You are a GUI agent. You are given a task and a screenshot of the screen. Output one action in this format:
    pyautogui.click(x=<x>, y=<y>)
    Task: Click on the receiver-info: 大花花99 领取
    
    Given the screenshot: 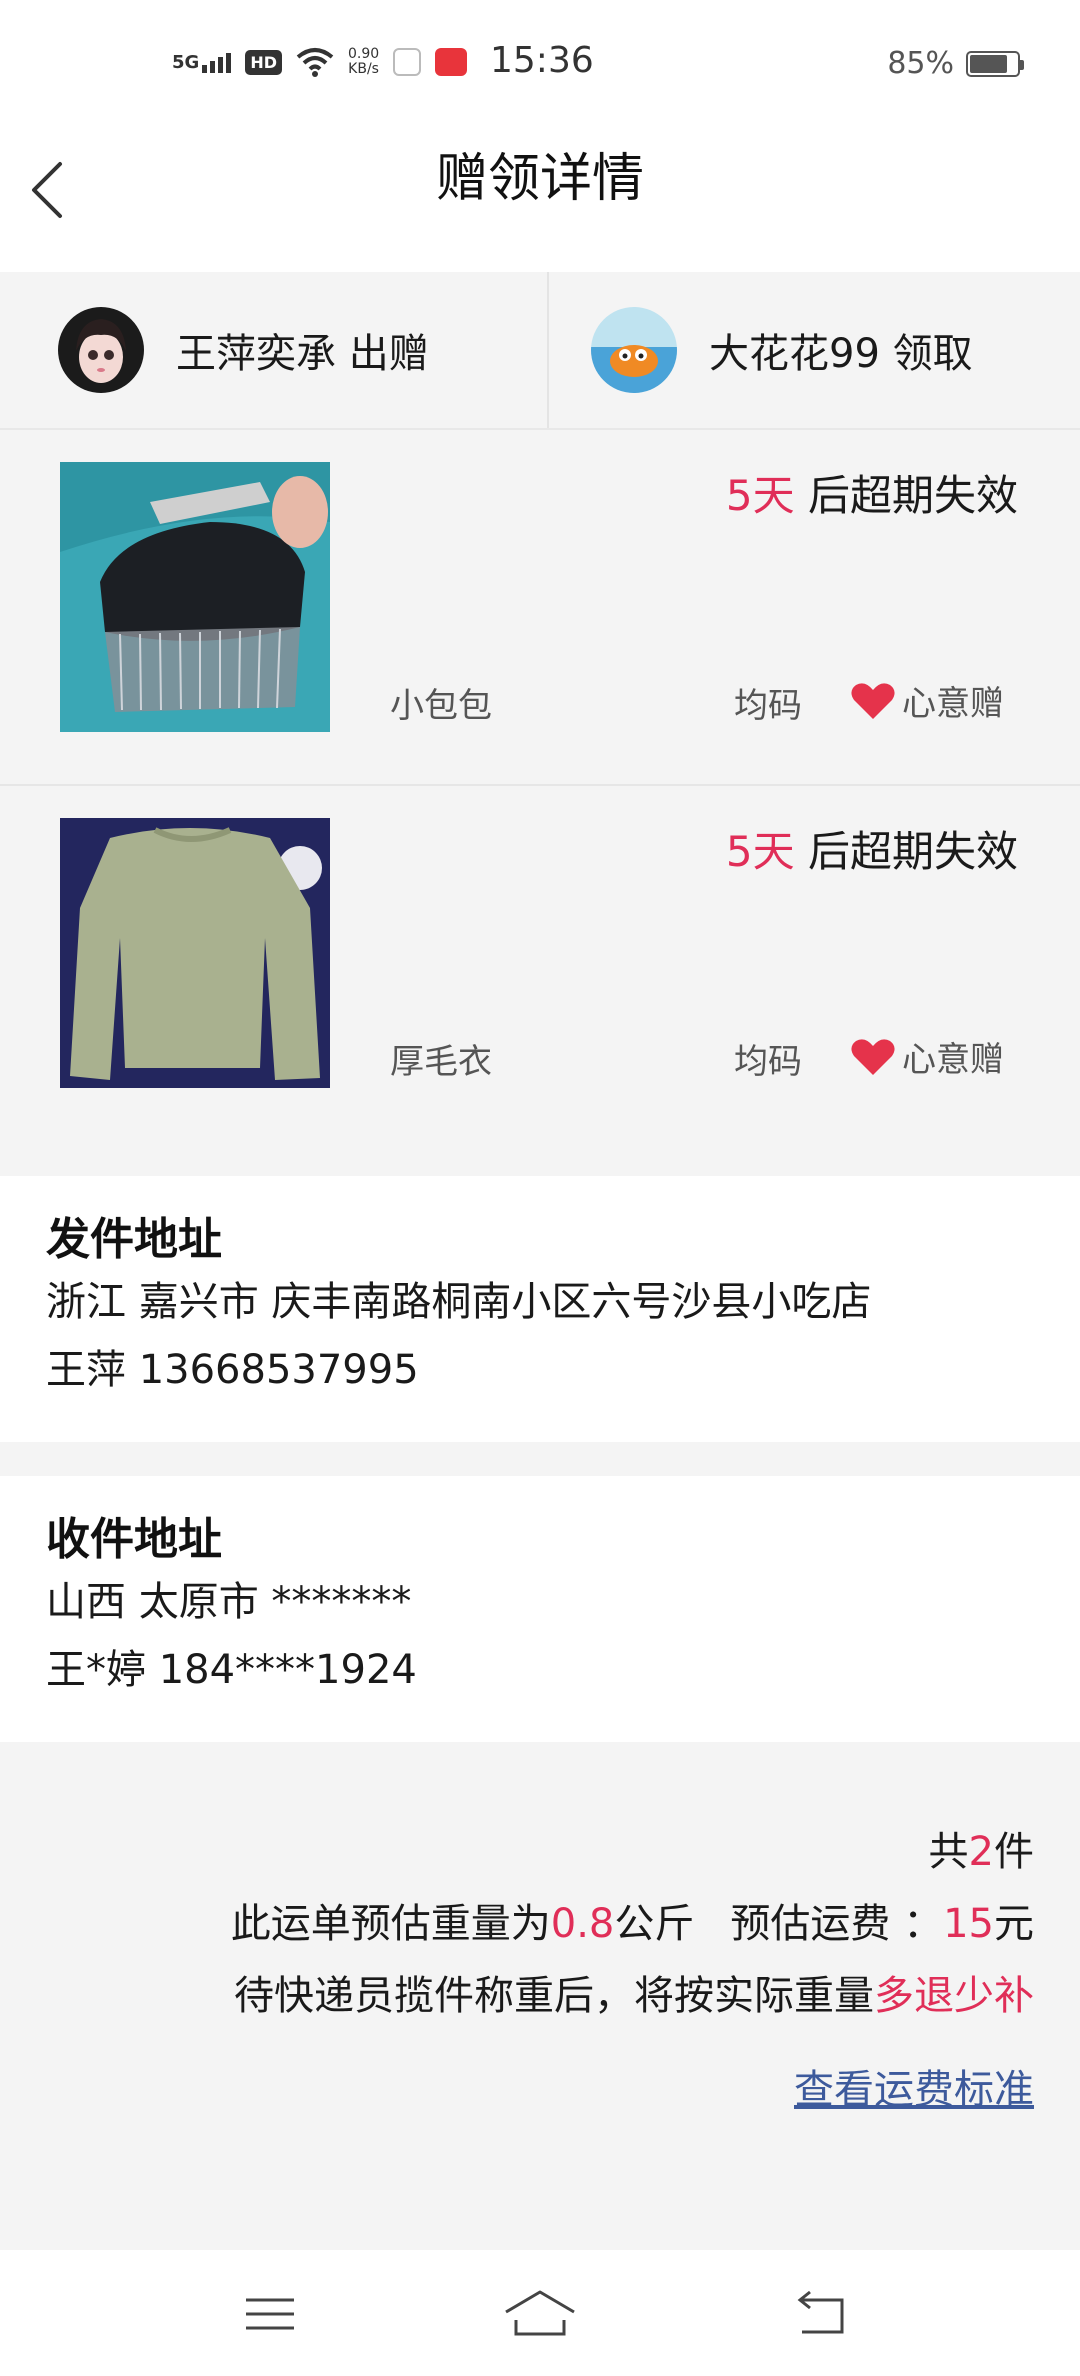 What is the action you would take?
    pyautogui.click(x=813, y=350)
    